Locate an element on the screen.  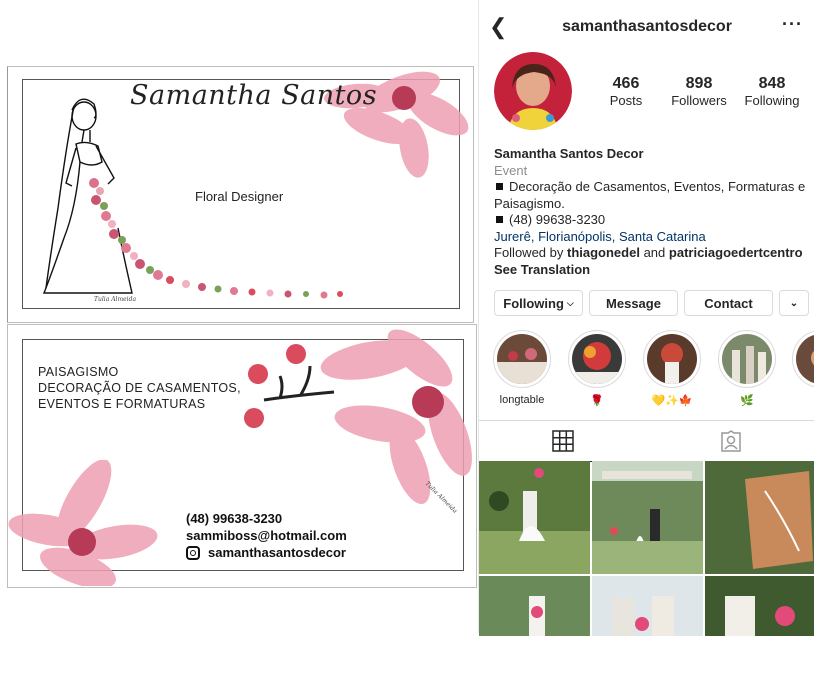
profile-avatar is located at coordinates (533, 91).